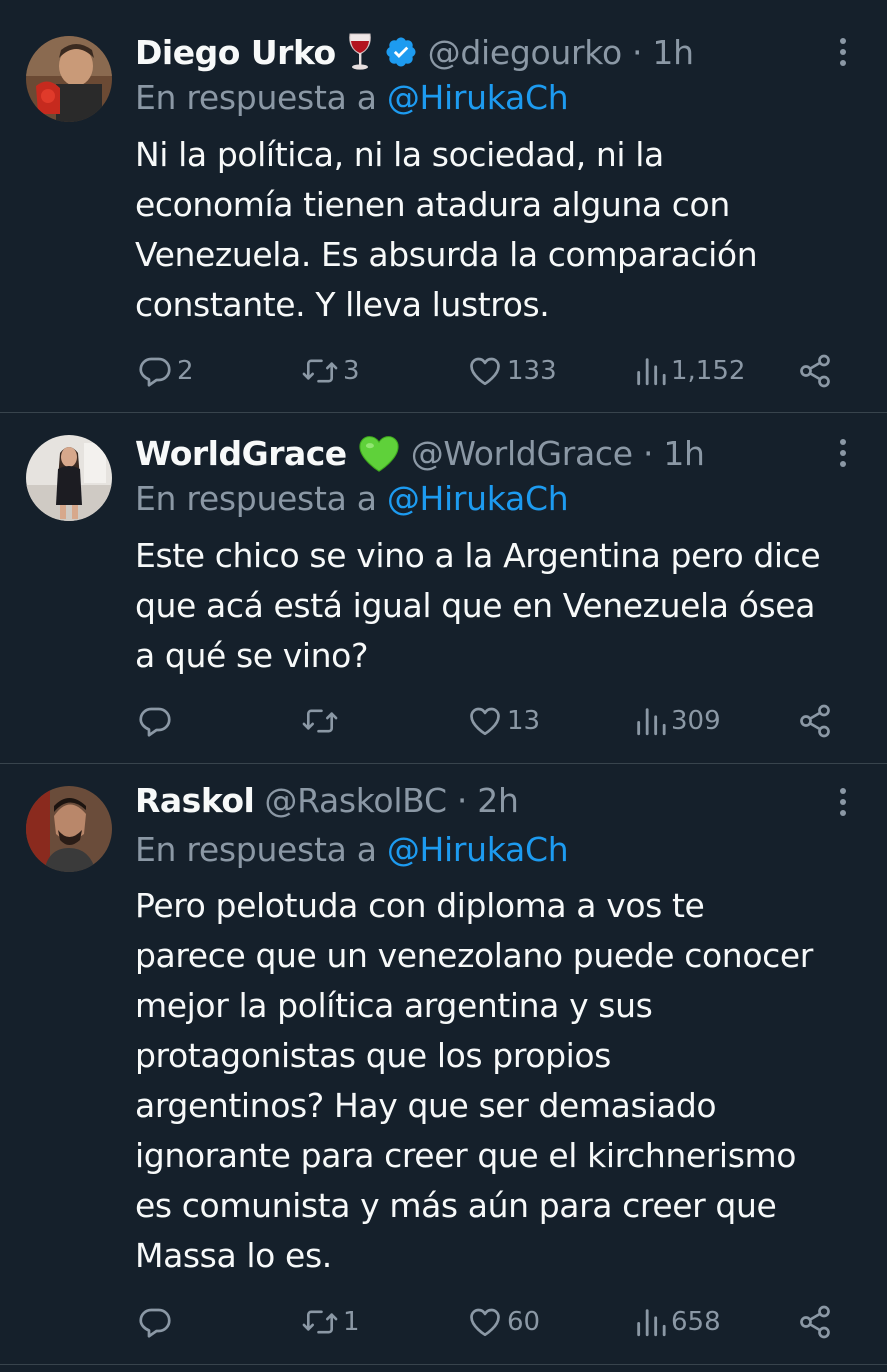 The width and height of the screenshot is (887, 1372). What do you see at coordinates (373, 1055) in the screenshot?
I see `tweet-text-line: protagonistas que los propios` at bounding box center [373, 1055].